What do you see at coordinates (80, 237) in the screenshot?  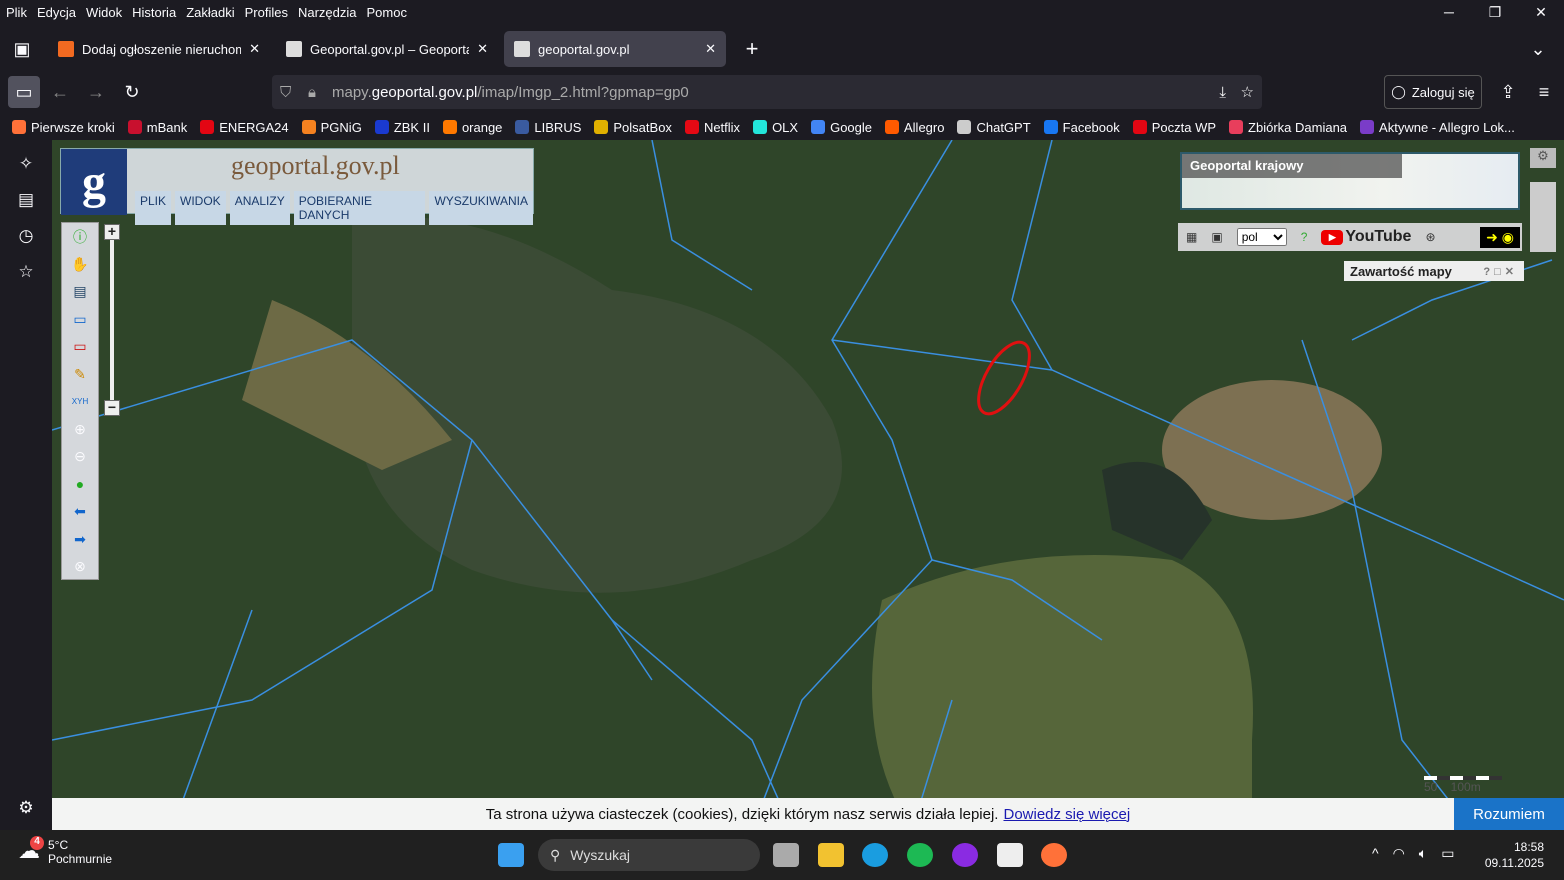 I see `info-icon: ⓘ` at bounding box center [80, 237].